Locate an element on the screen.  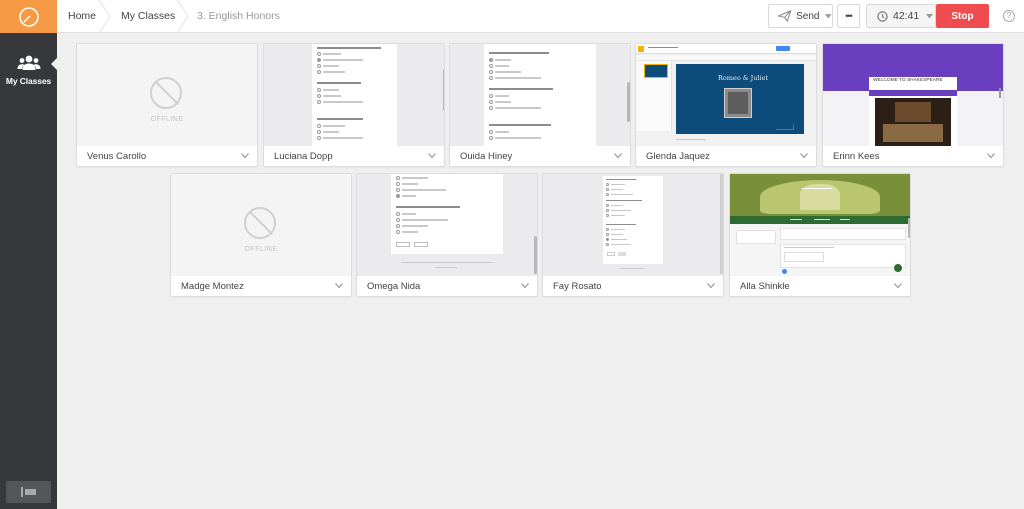
student-card: Omega Nida is located at coordinates (447, 235).